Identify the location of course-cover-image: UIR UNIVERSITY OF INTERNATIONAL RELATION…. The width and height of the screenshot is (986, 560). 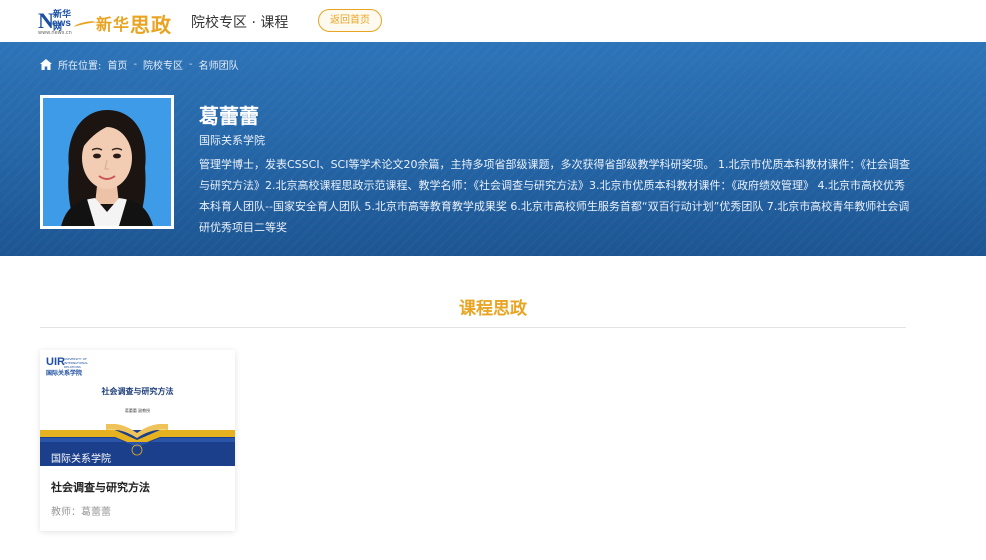
(137, 408).